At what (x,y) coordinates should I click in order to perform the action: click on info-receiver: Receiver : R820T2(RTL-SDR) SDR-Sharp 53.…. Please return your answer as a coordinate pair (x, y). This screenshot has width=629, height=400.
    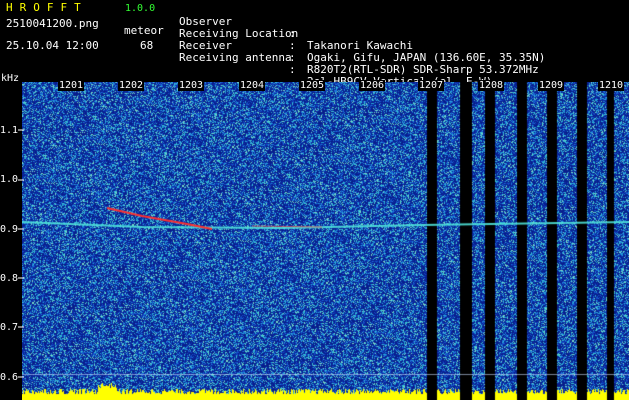
    Looking at the image, I should click on (359, 52).